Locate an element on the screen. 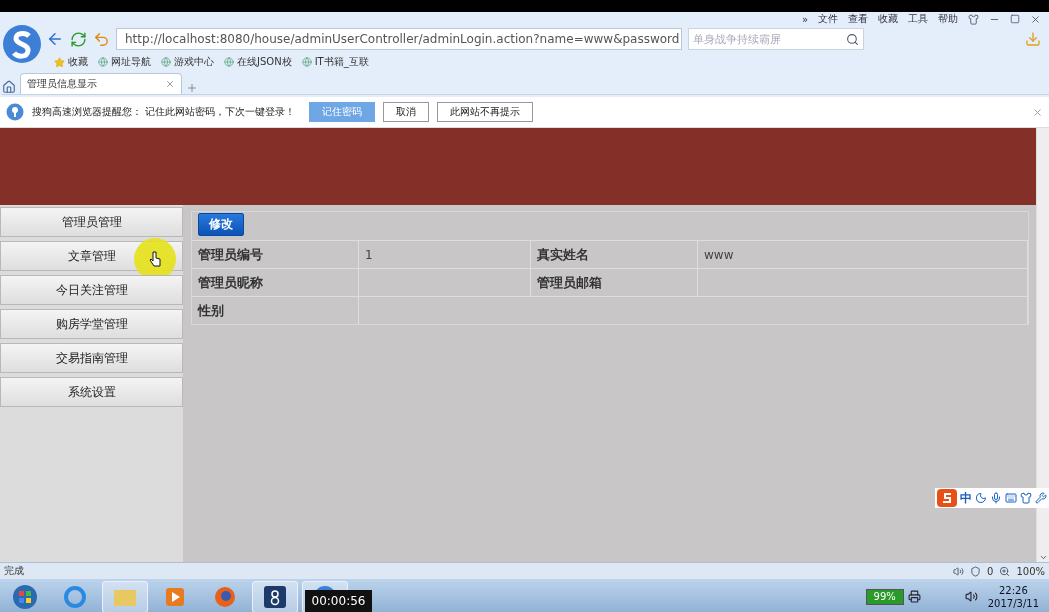 The width and height of the screenshot is (1049, 612). menu-item: 帮助 is located at coordinates (948, 19).